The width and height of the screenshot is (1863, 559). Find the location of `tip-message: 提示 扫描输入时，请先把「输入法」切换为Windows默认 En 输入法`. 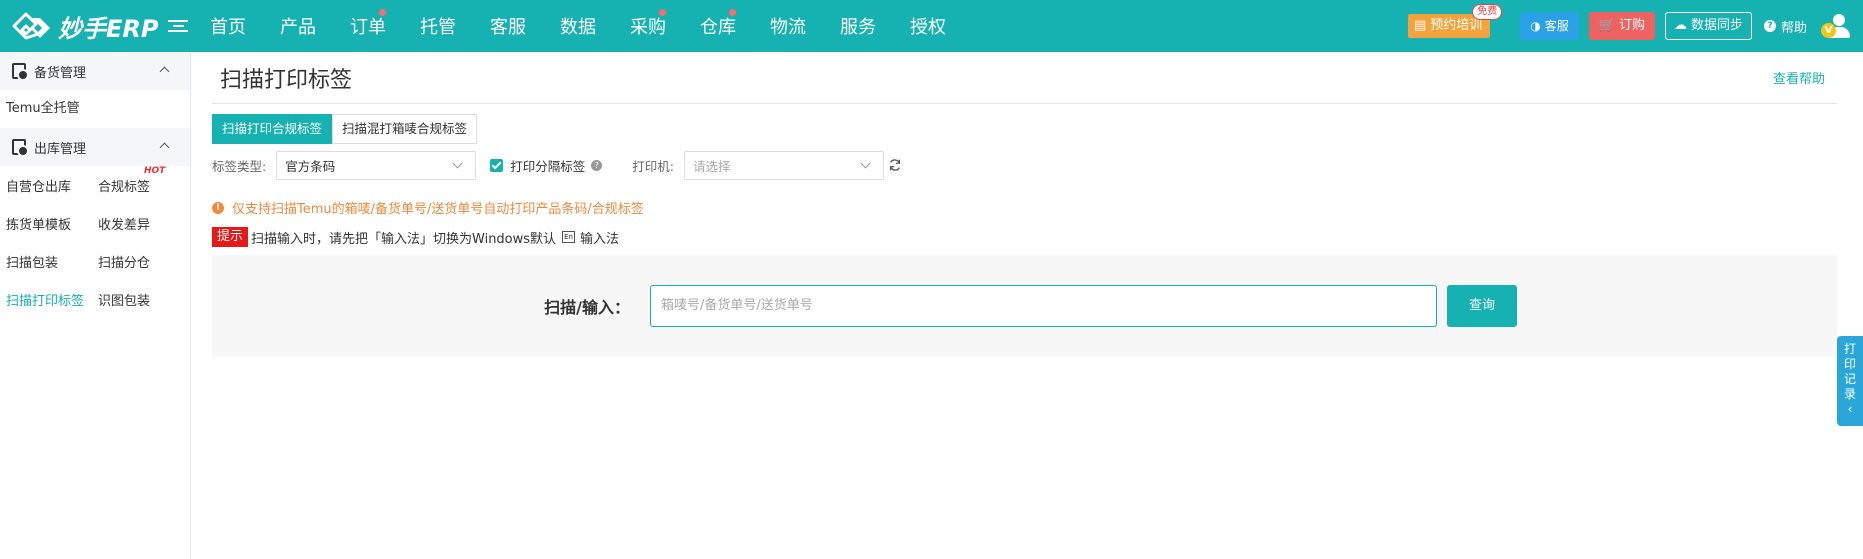

tip-message: 提示 扫描输入时，请先把「输入法」切换为Windows默认 En 输入法 is located at coordinates (1024, 237).